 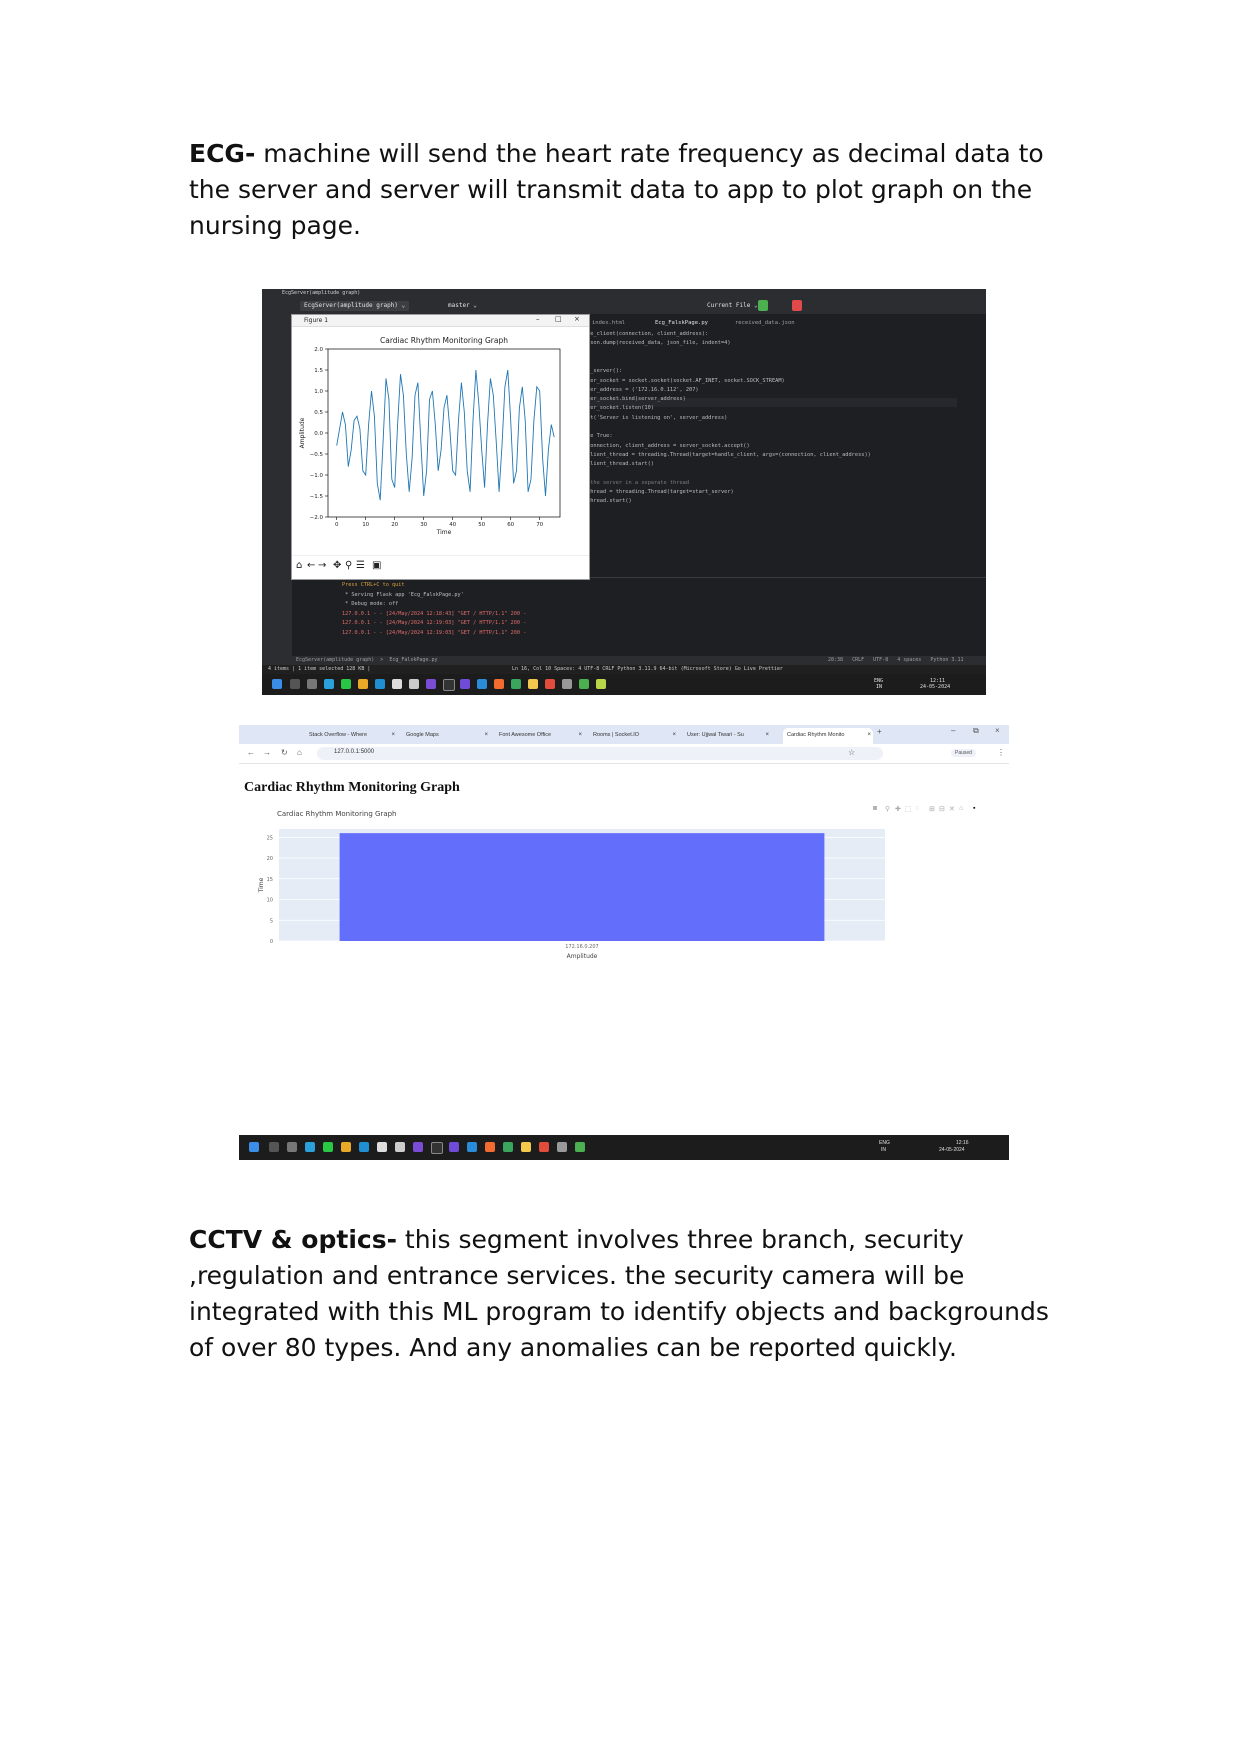 What do you see at coordinates (270, 838) in the screenshot?
I see `y-tick-label: 25` at bounding box center [270, 838].